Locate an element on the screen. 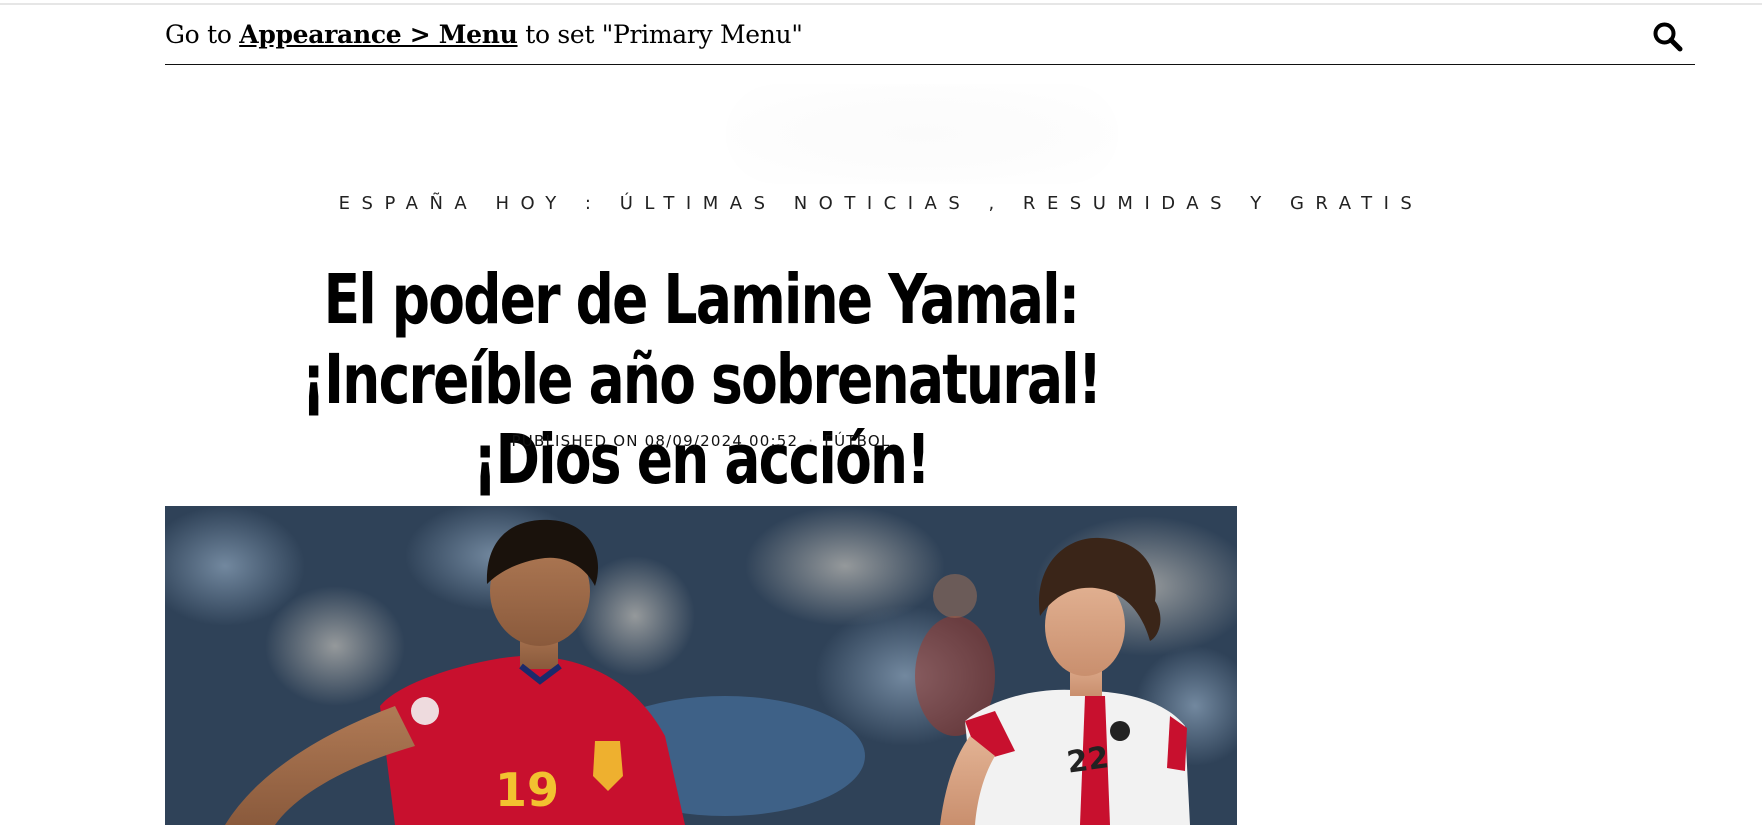 This screenshot has height=825, width=1762. search-button is located at coordinates (1668, 37).